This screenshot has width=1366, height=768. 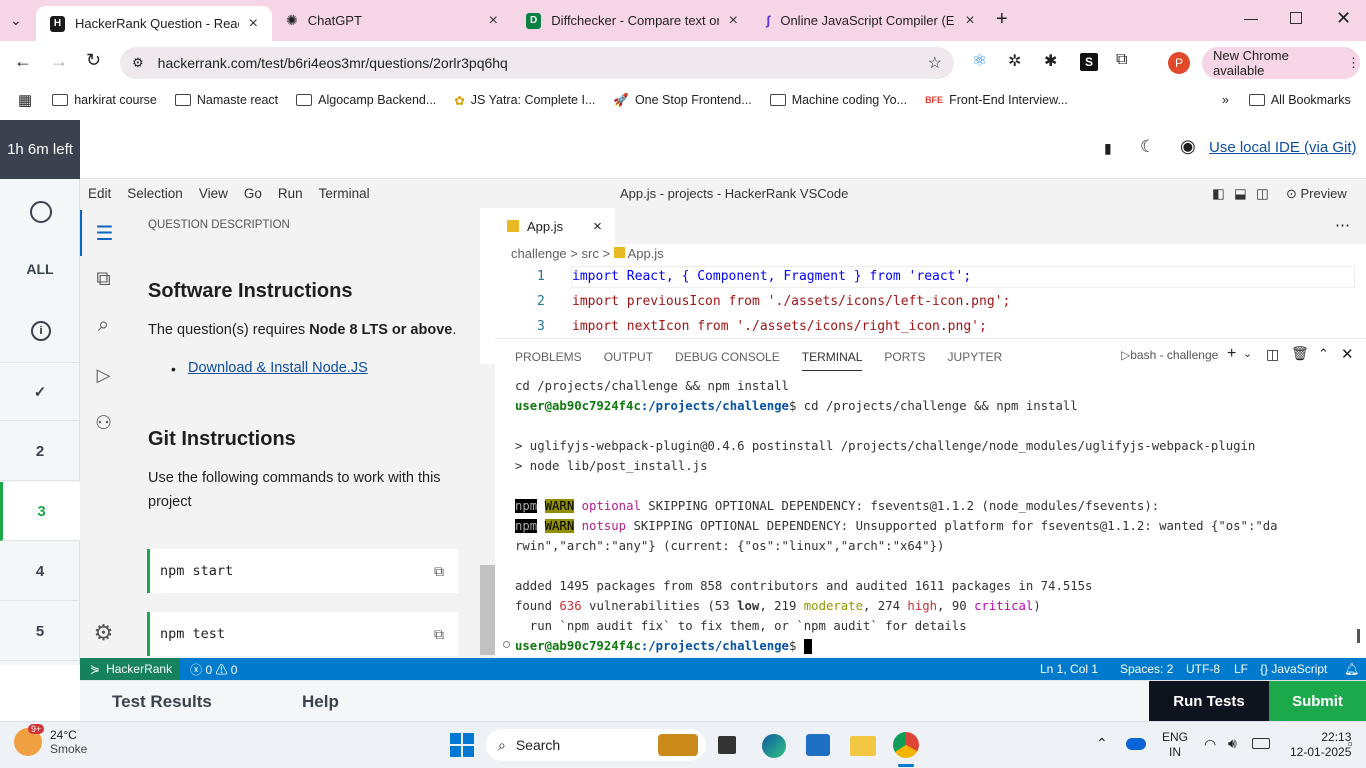 What do you see at coordinates (1247, 353) in the screenshot?
I see `chevron-down-icon: ⌄` at bounding box center [1247, 353].